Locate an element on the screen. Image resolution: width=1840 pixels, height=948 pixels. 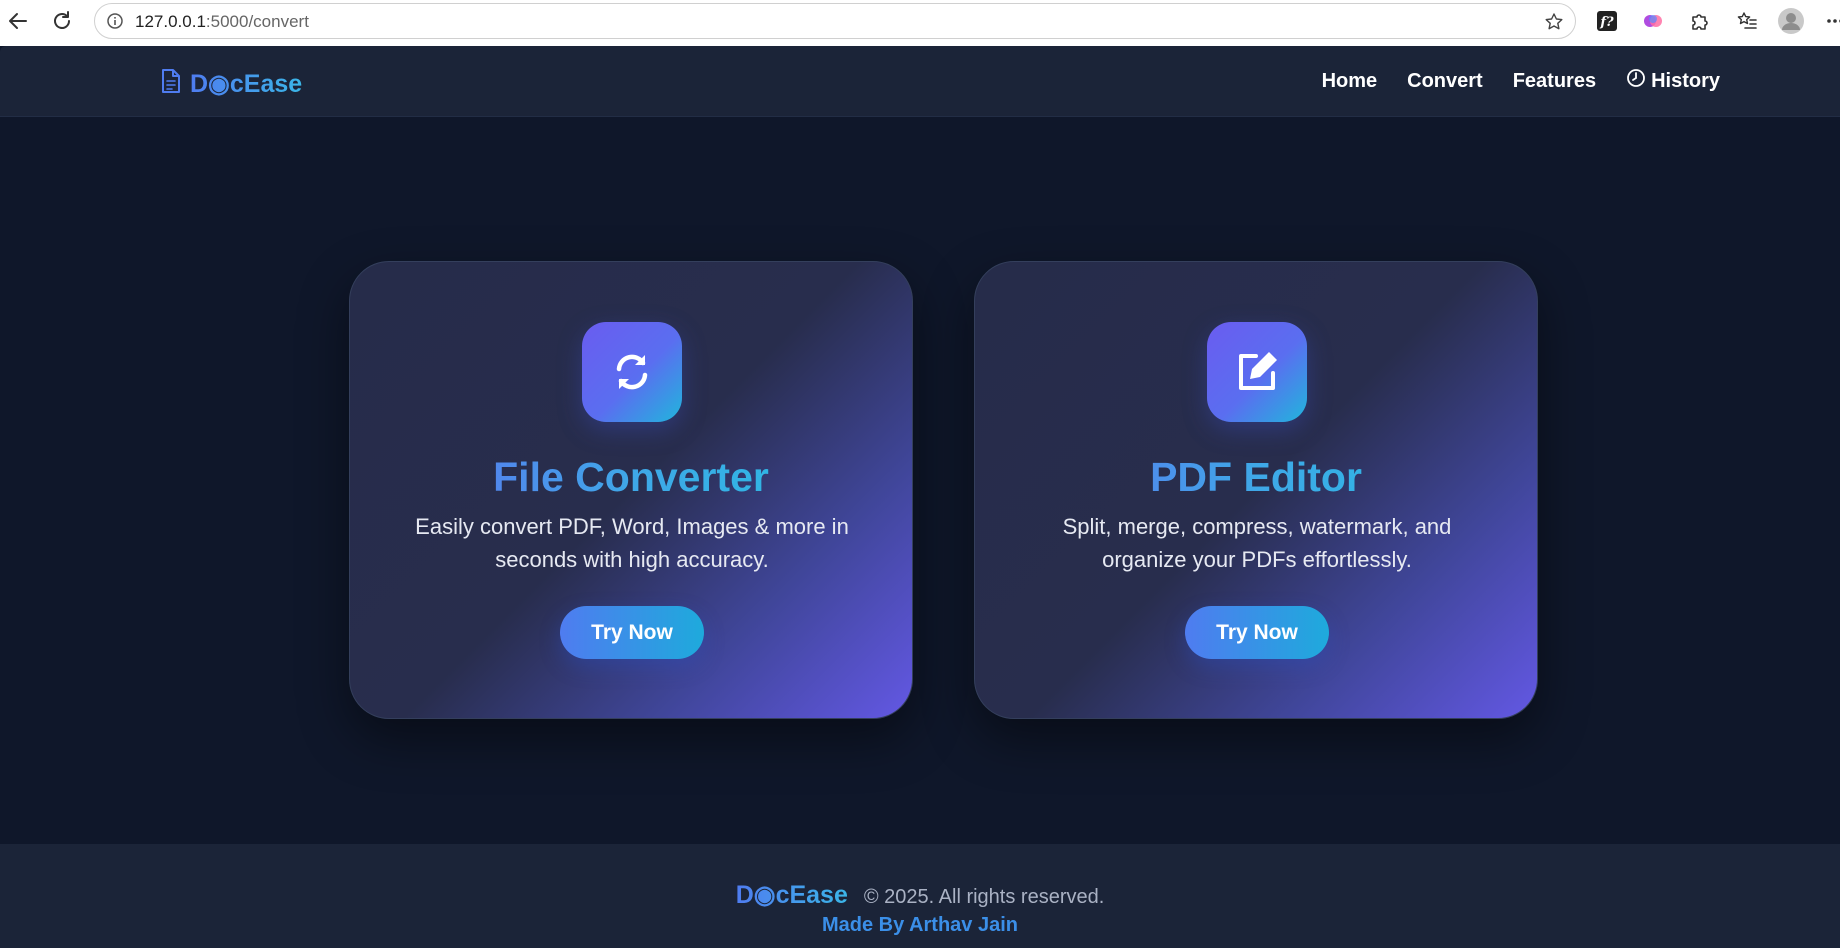
brand-logo: D◉cEase is located at coordinates (231, 83).